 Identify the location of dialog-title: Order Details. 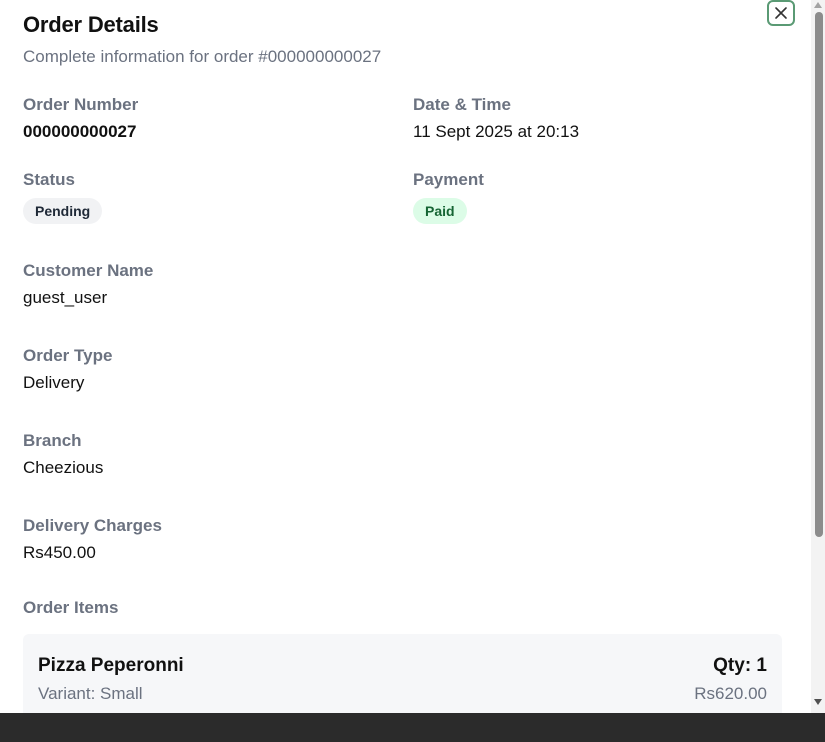
(91, 24).